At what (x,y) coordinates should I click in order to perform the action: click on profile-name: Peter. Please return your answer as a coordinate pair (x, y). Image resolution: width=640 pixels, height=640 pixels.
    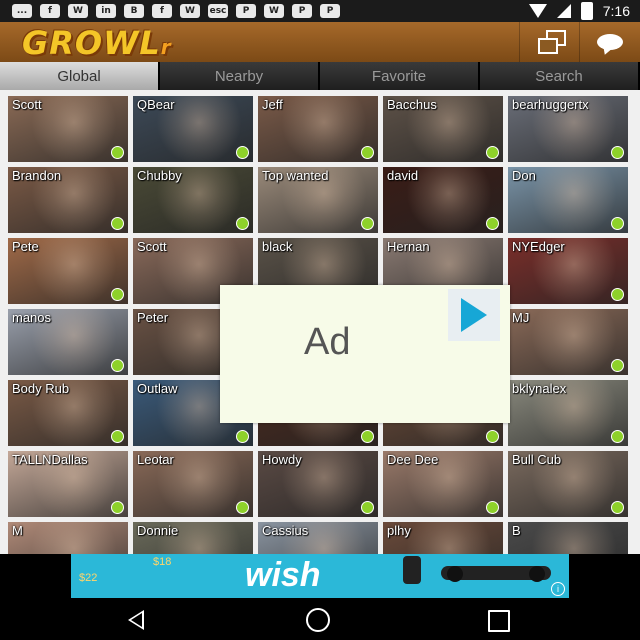
    Looking at the image, I should click on (153, 317).